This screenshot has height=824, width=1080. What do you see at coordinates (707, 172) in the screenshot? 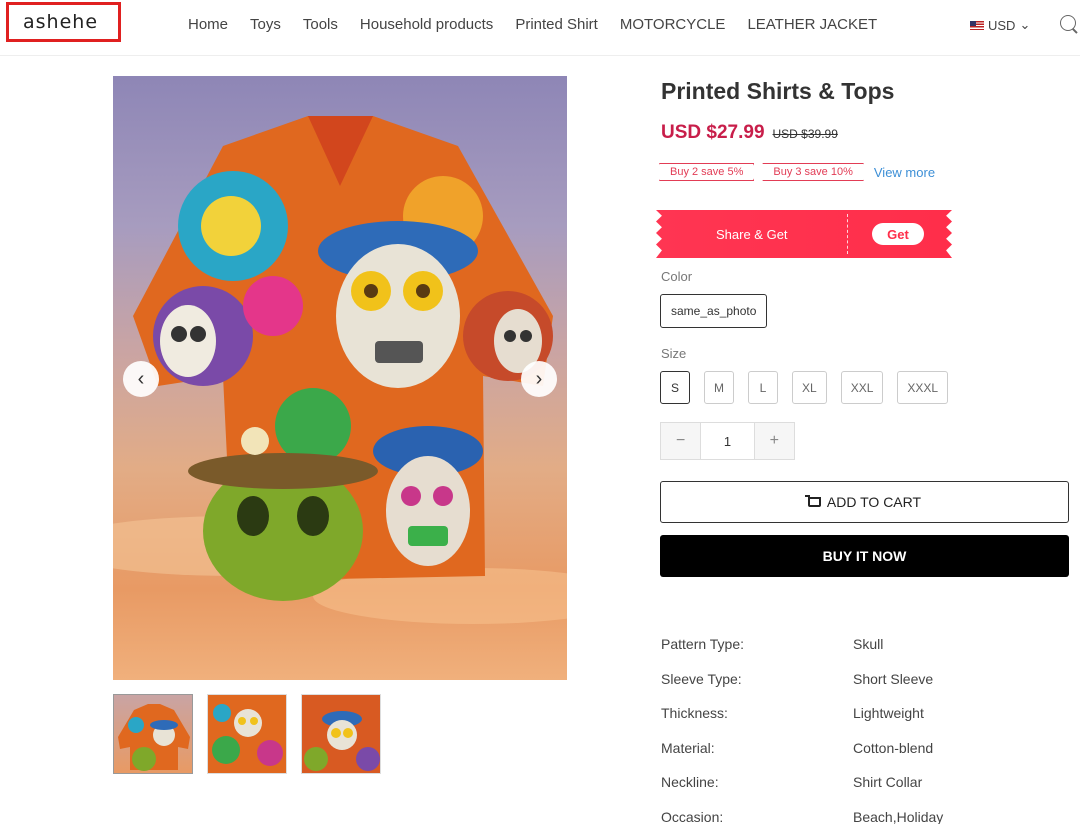
I see `promo-tag-buy-2: Buy 2 save 5%` at bounding box center [707, 172].